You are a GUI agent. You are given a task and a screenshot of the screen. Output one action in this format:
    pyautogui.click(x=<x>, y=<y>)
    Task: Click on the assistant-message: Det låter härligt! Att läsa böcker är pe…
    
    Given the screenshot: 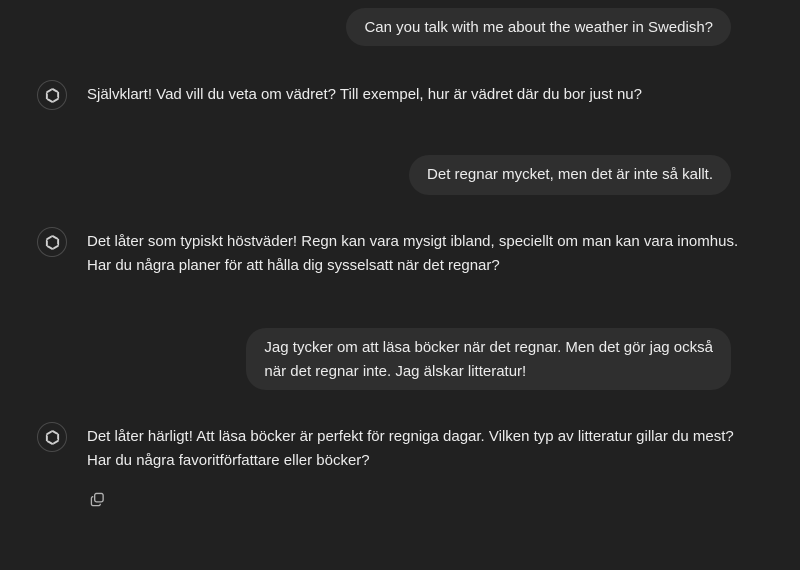 What is the action you would take?
    pyautogui.click(x=407, y=452)
    